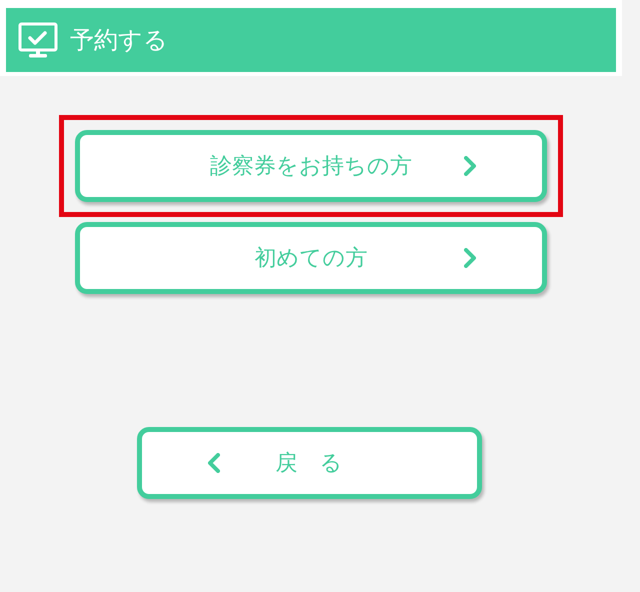 The width and height of the screenshot is (640, 592). I want to click on monitor-check-icon, so click(38, 40).